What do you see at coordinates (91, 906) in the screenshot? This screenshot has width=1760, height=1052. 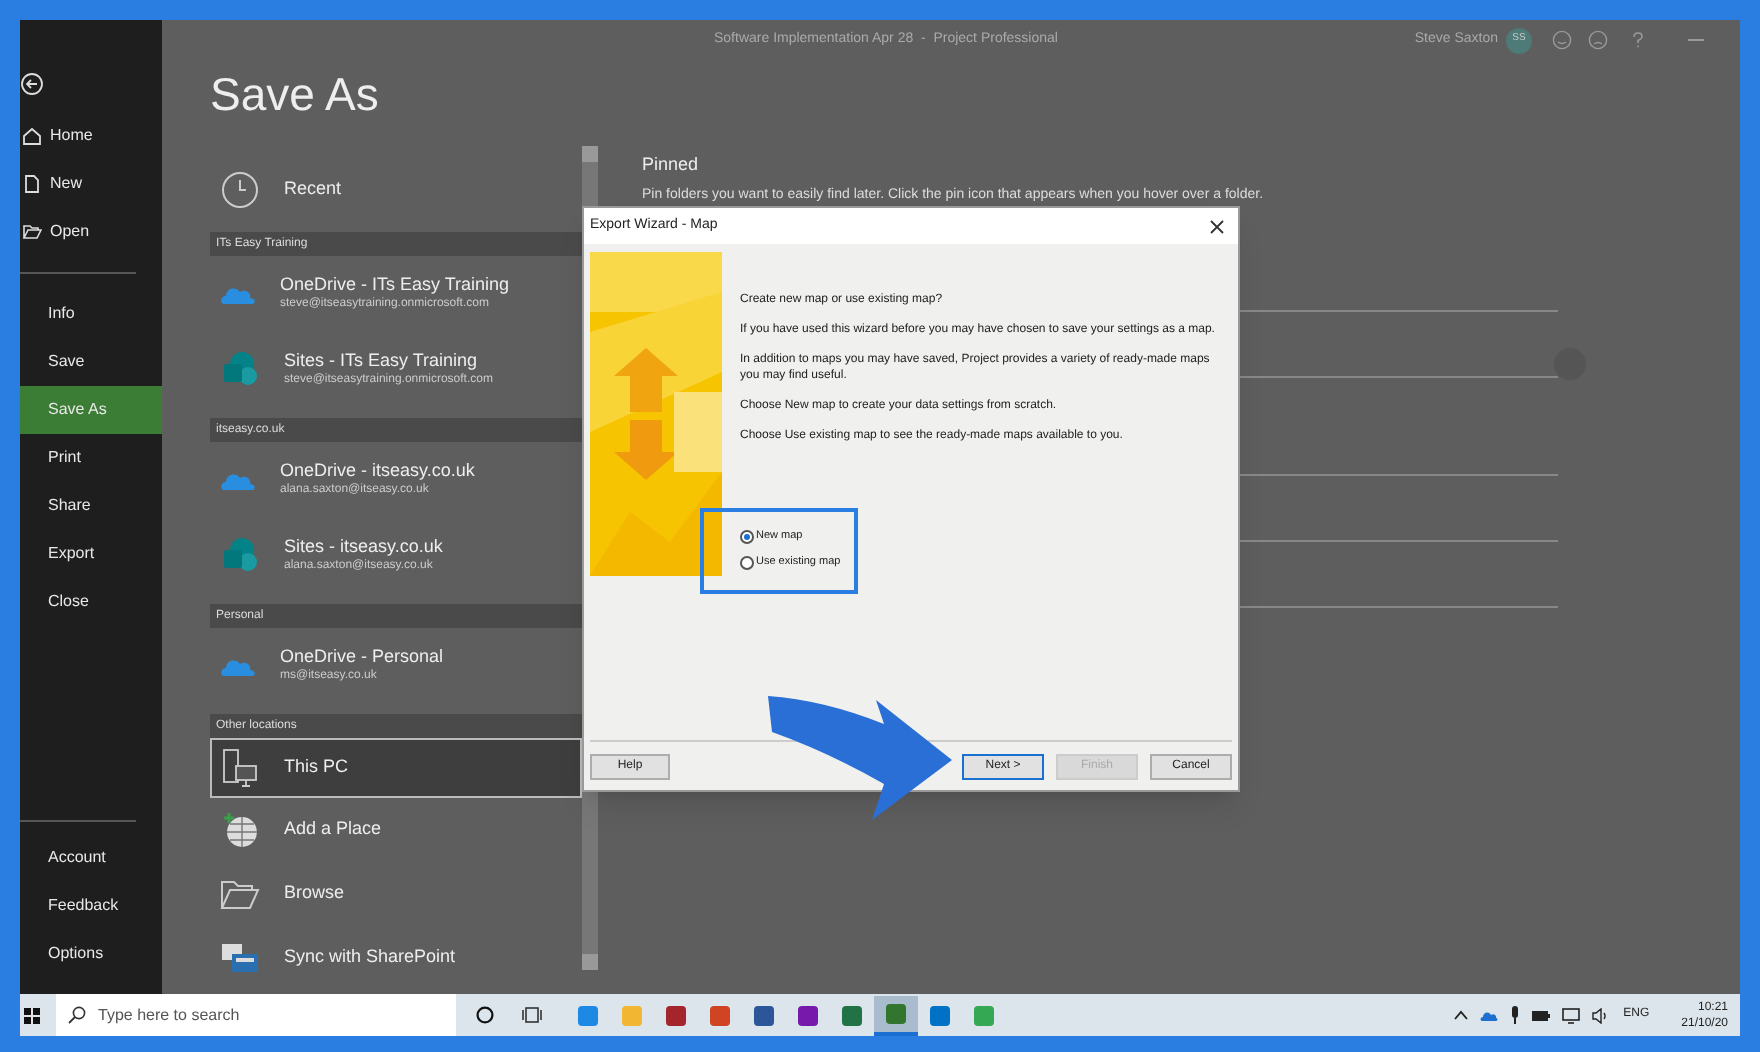 I see `sidebar-item: Feedback` at bounding box center [91, 906].